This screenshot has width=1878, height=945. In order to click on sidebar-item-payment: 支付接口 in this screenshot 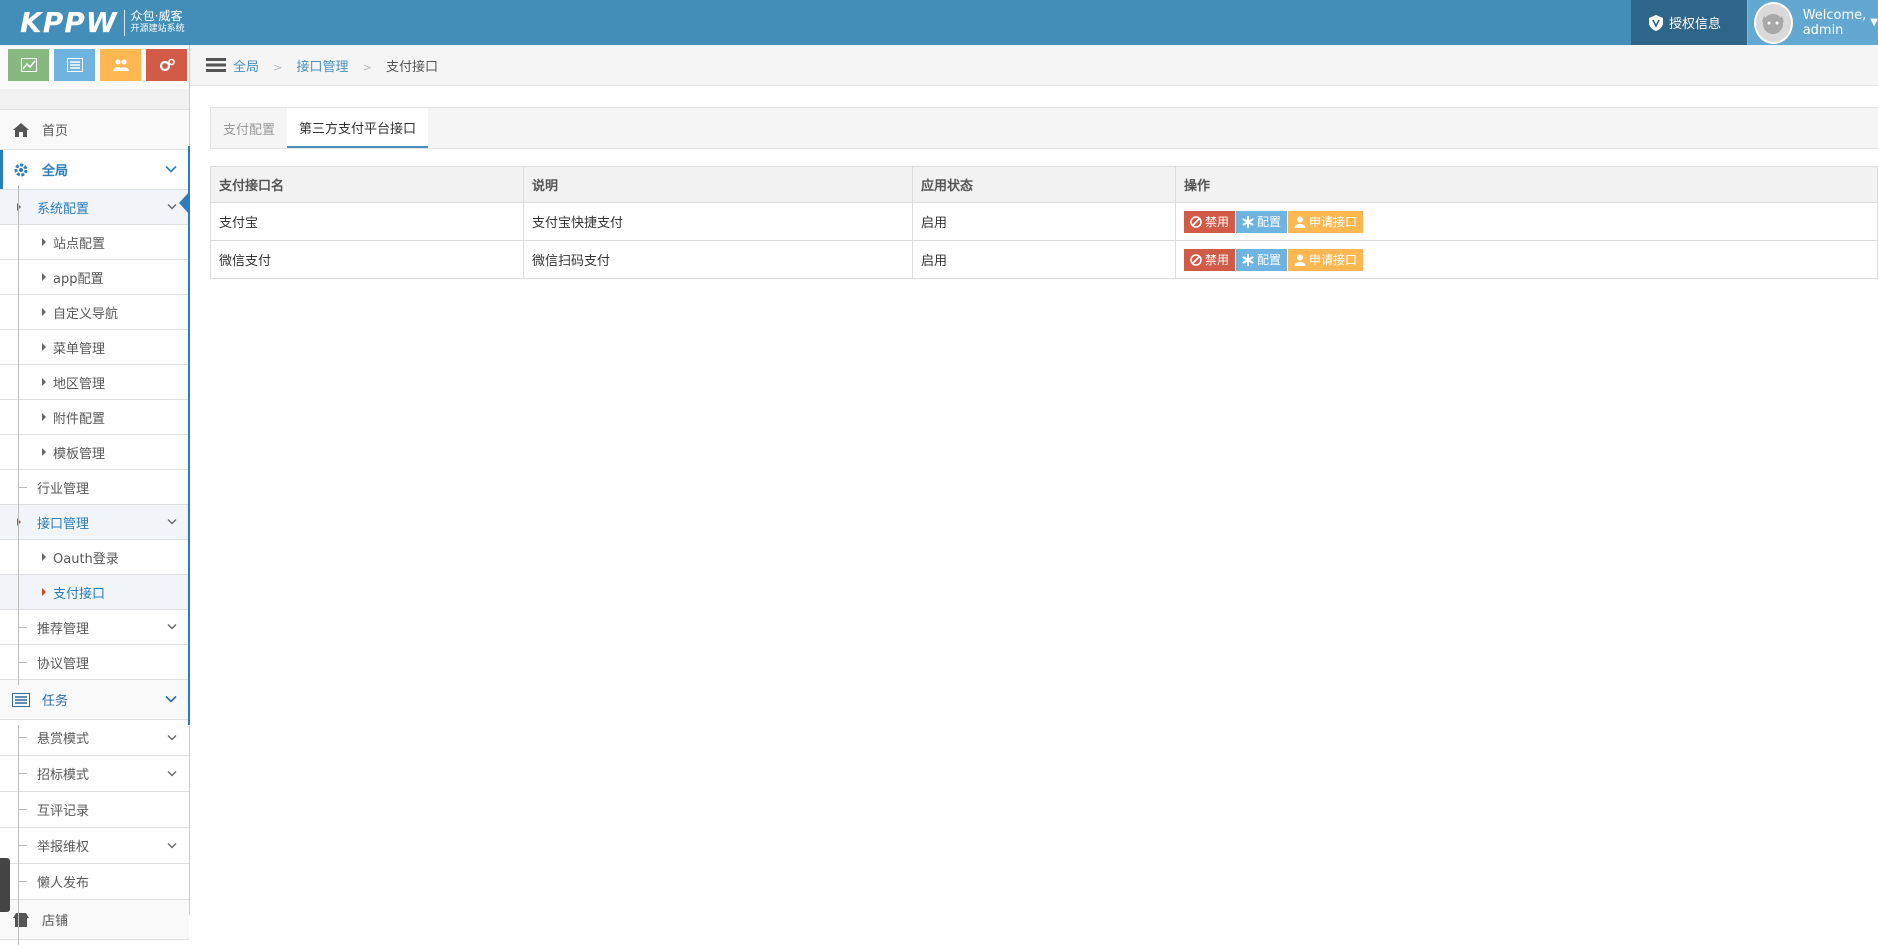, I will do `click(94, 592)`.